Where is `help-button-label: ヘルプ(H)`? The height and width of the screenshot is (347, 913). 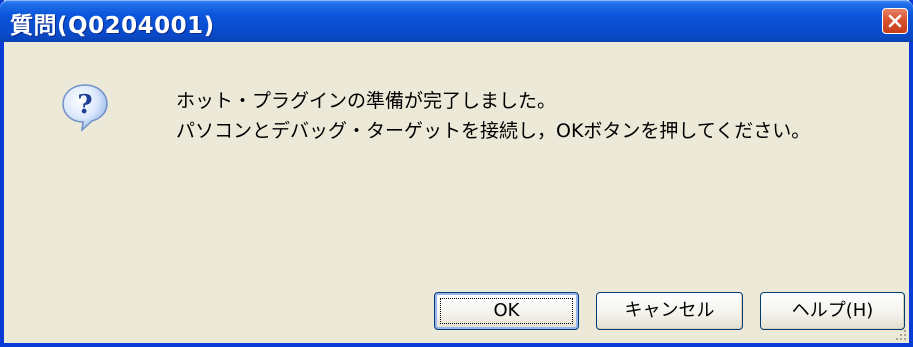 help-button-label: ヘルプ(H) is located at coordinates (832, 310).